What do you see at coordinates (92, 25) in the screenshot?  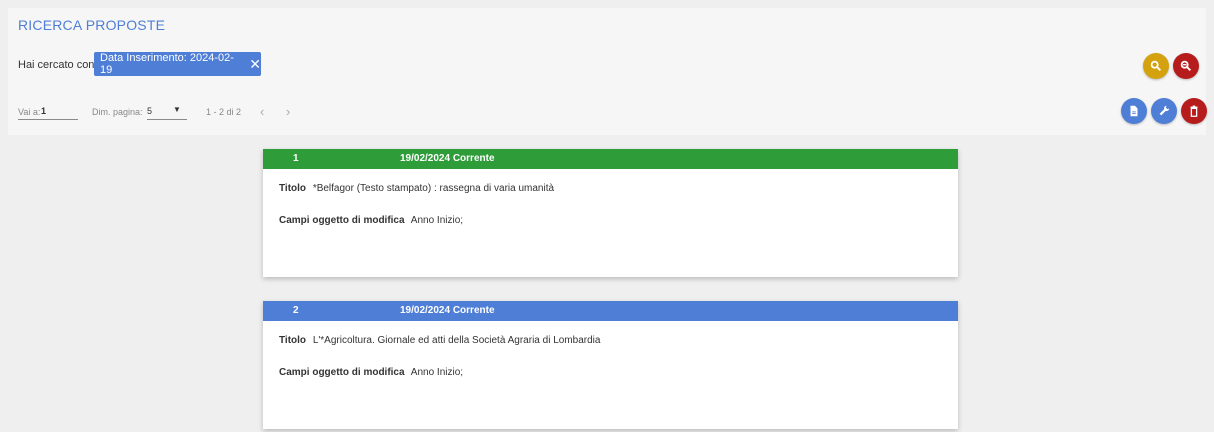 I see `page-title: RICERCA PROPOSTE` at bounding box center [92, 25].